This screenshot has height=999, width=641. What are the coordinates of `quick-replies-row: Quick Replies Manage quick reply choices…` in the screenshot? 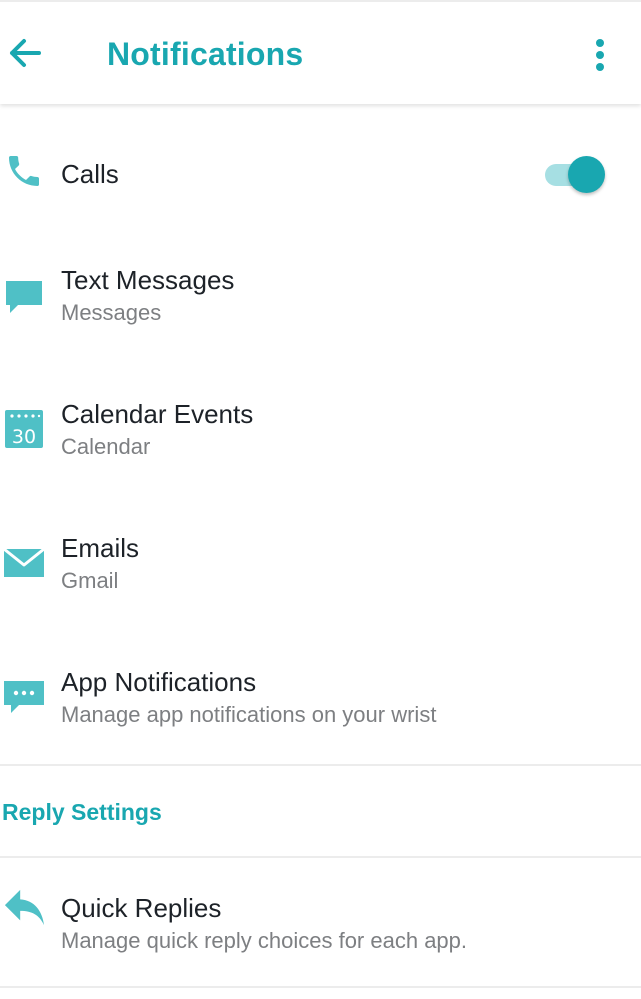 It's located at (320, 932).